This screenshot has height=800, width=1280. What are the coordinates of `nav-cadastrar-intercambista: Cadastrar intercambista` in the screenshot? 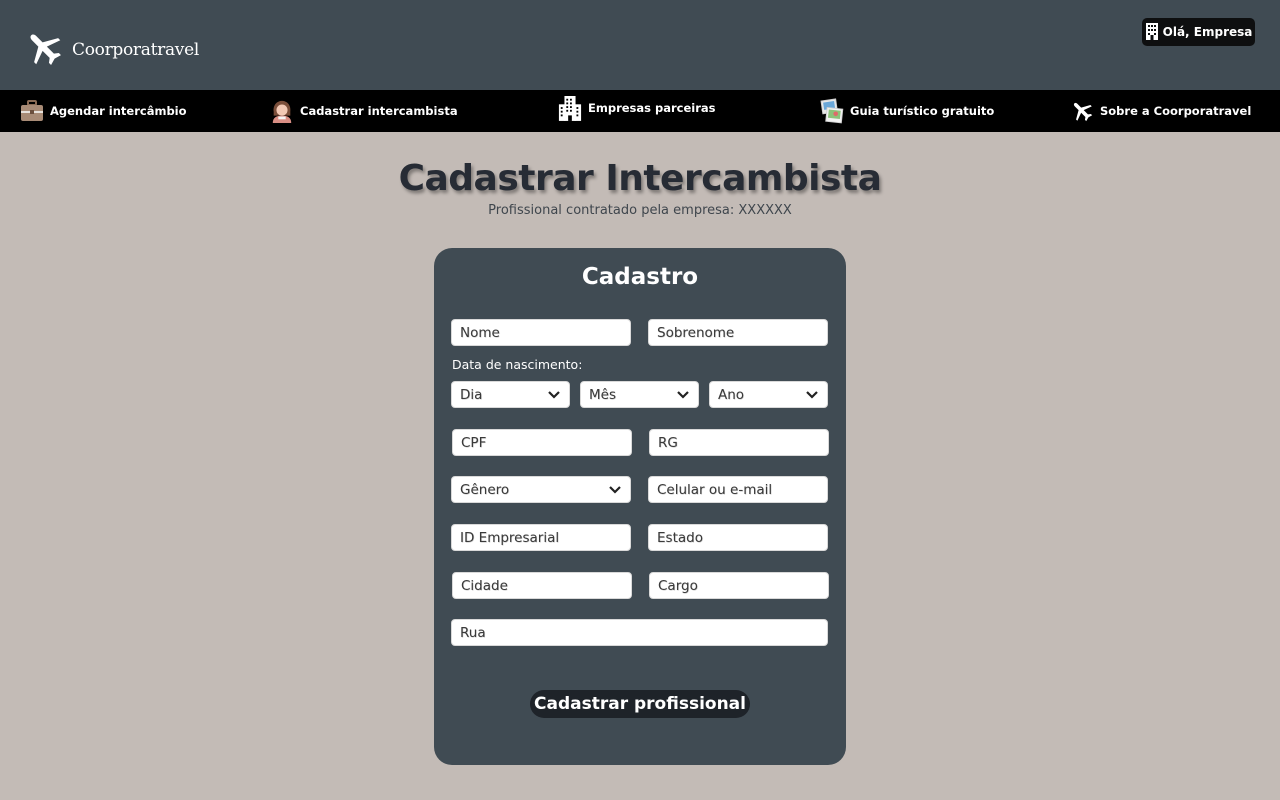 It's located at (364, 111).